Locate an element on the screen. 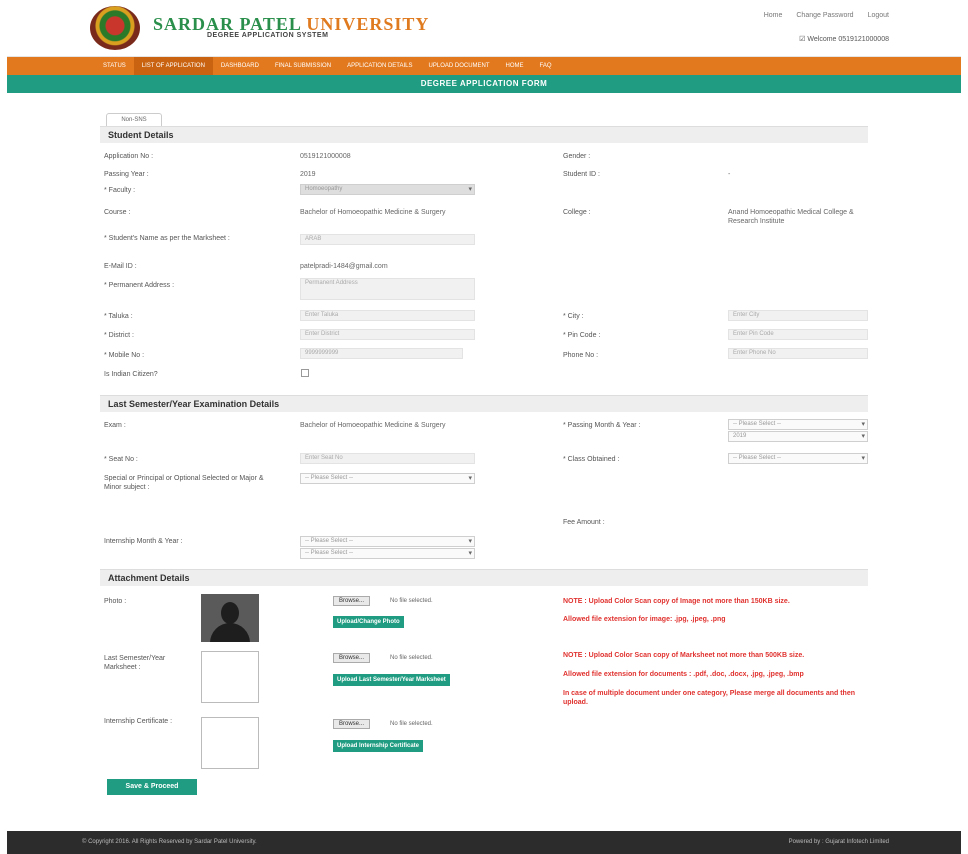 Image resolution: width=968 pixels, height=854 pixels. photo-preview is located at coordinates (230, 618).